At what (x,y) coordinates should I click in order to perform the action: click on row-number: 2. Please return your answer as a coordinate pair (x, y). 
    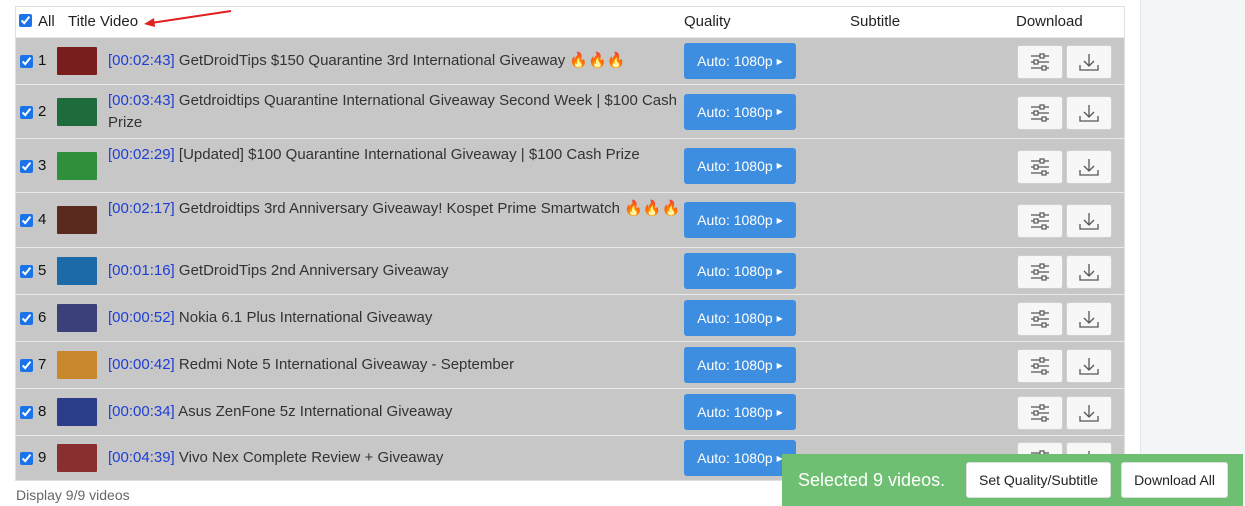
    Looking at the image, I should click on (42, 111).